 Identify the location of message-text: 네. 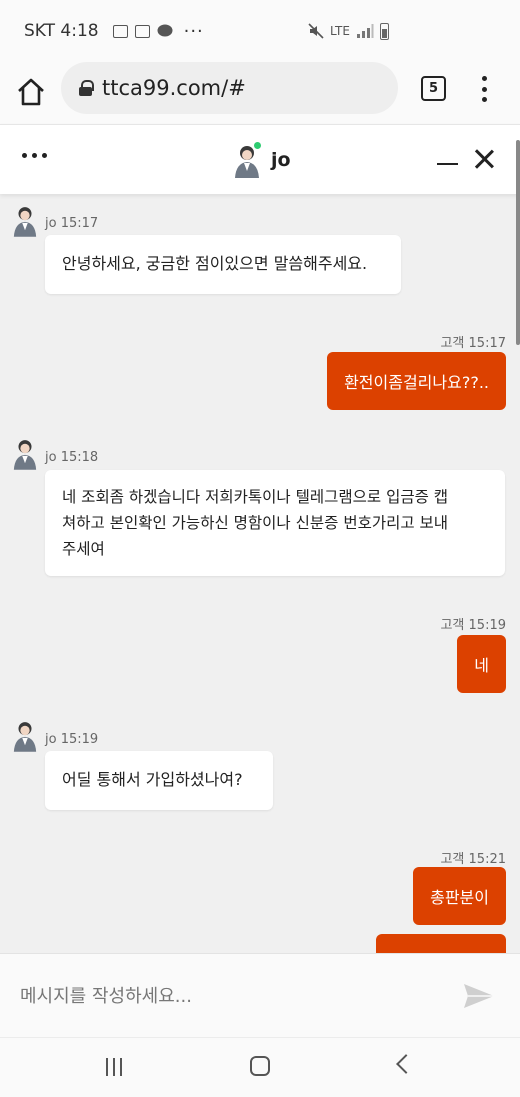
(481, 665).